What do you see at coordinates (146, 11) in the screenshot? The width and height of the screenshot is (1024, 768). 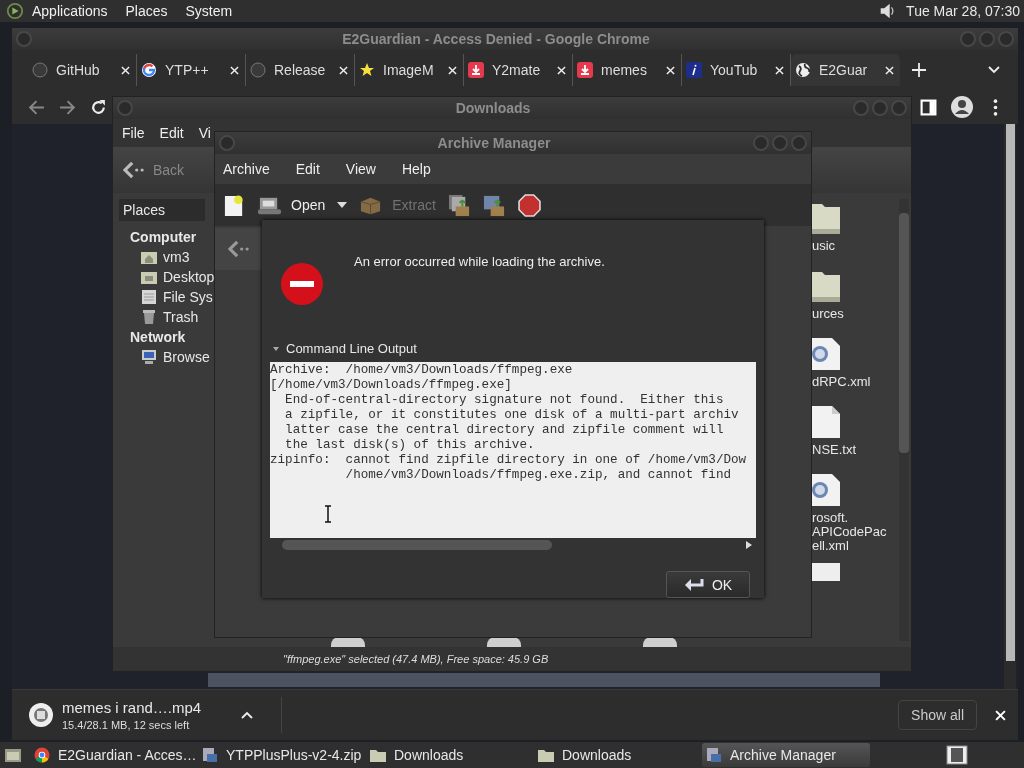 I see `panel-menu: Places` at bounding box center [146, 11].